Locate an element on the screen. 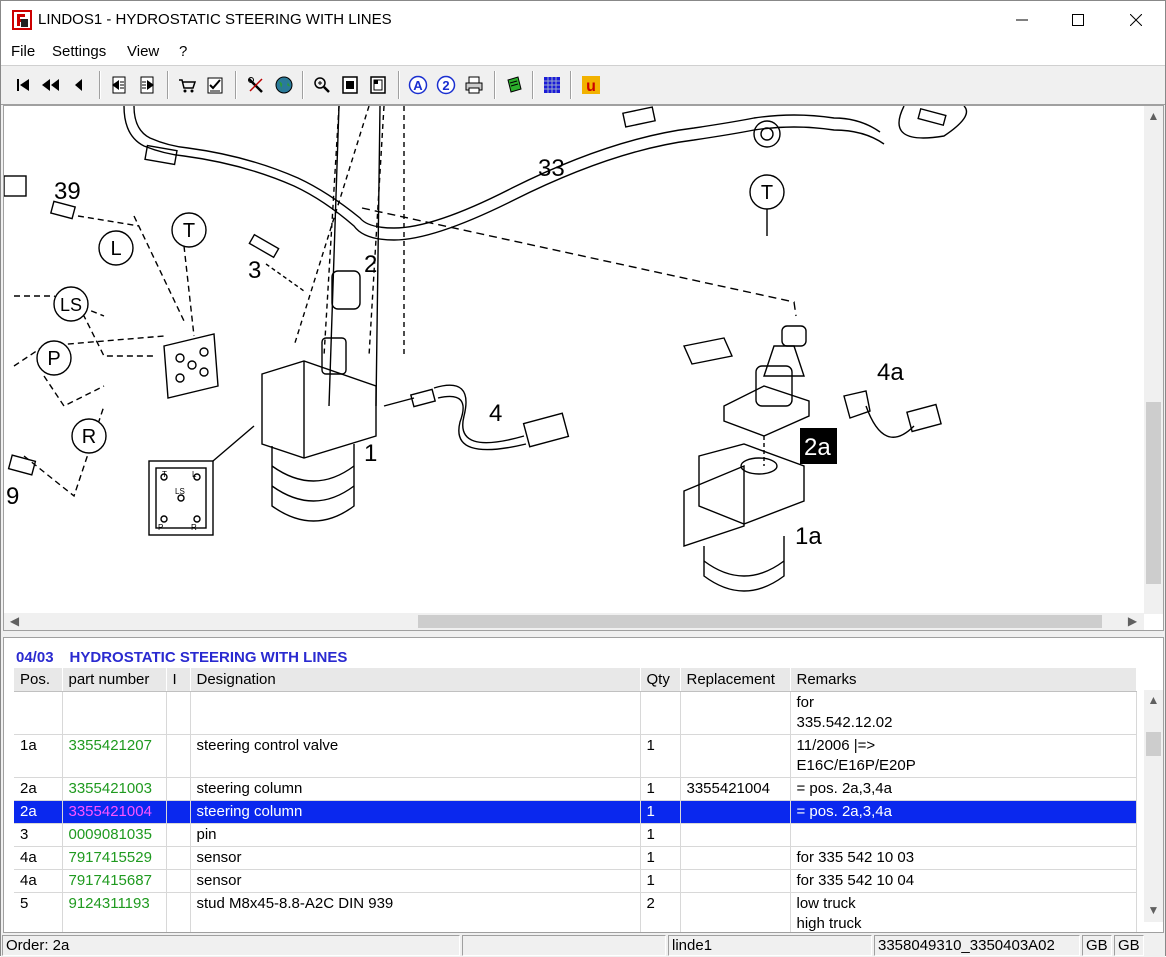 The width and height of the screenshot is (1166, 957). callout-9: 9 is located at coordinates (12, 496).